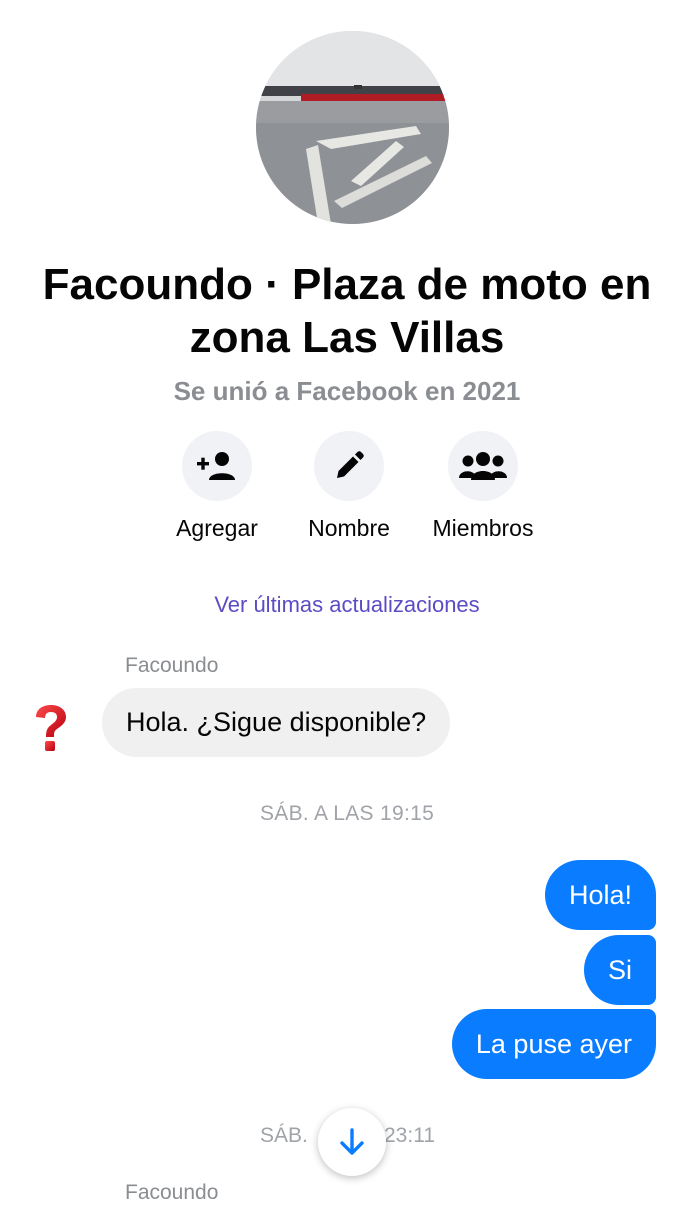  I want to click on name-circle, so click(349, 466).